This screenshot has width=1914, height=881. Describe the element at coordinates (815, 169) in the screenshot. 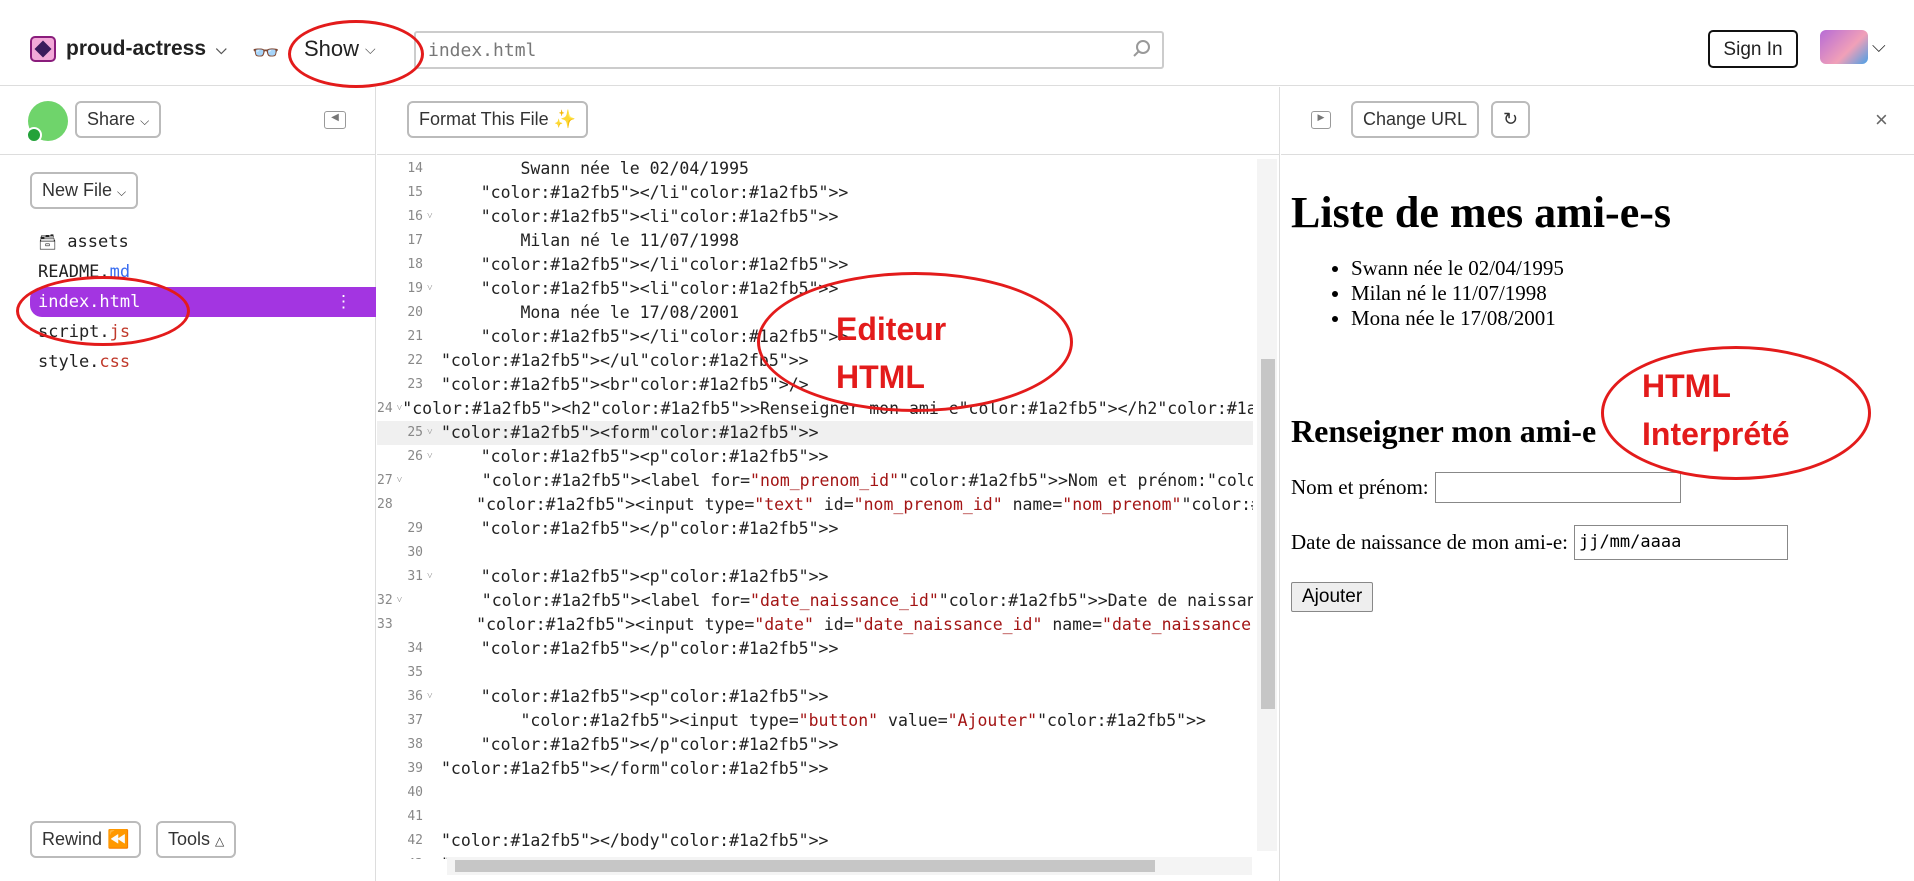

I see `code-line: 14 Swann née le 02/04/1995` at that location.